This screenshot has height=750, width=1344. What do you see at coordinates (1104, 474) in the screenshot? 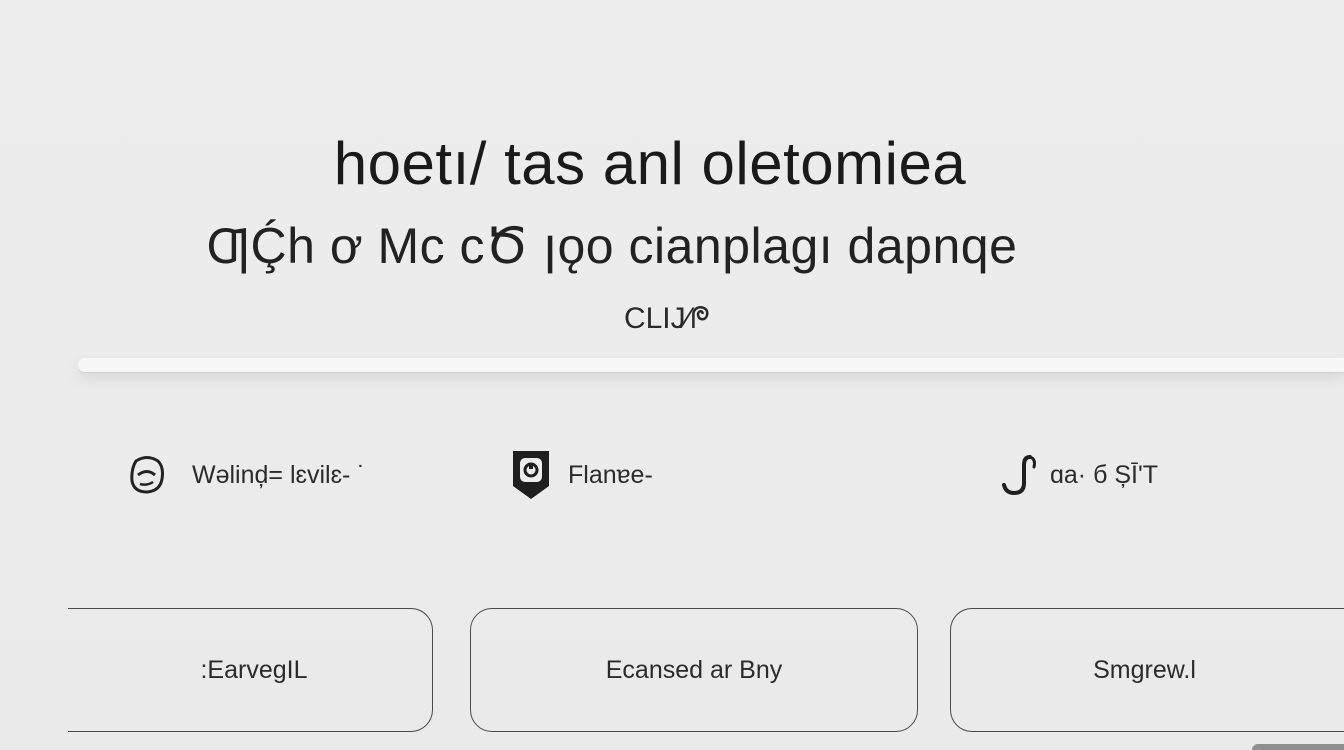
I see `info-label-3: ɑa· б ȘĪ'T` at bounding box center [1104, 474].